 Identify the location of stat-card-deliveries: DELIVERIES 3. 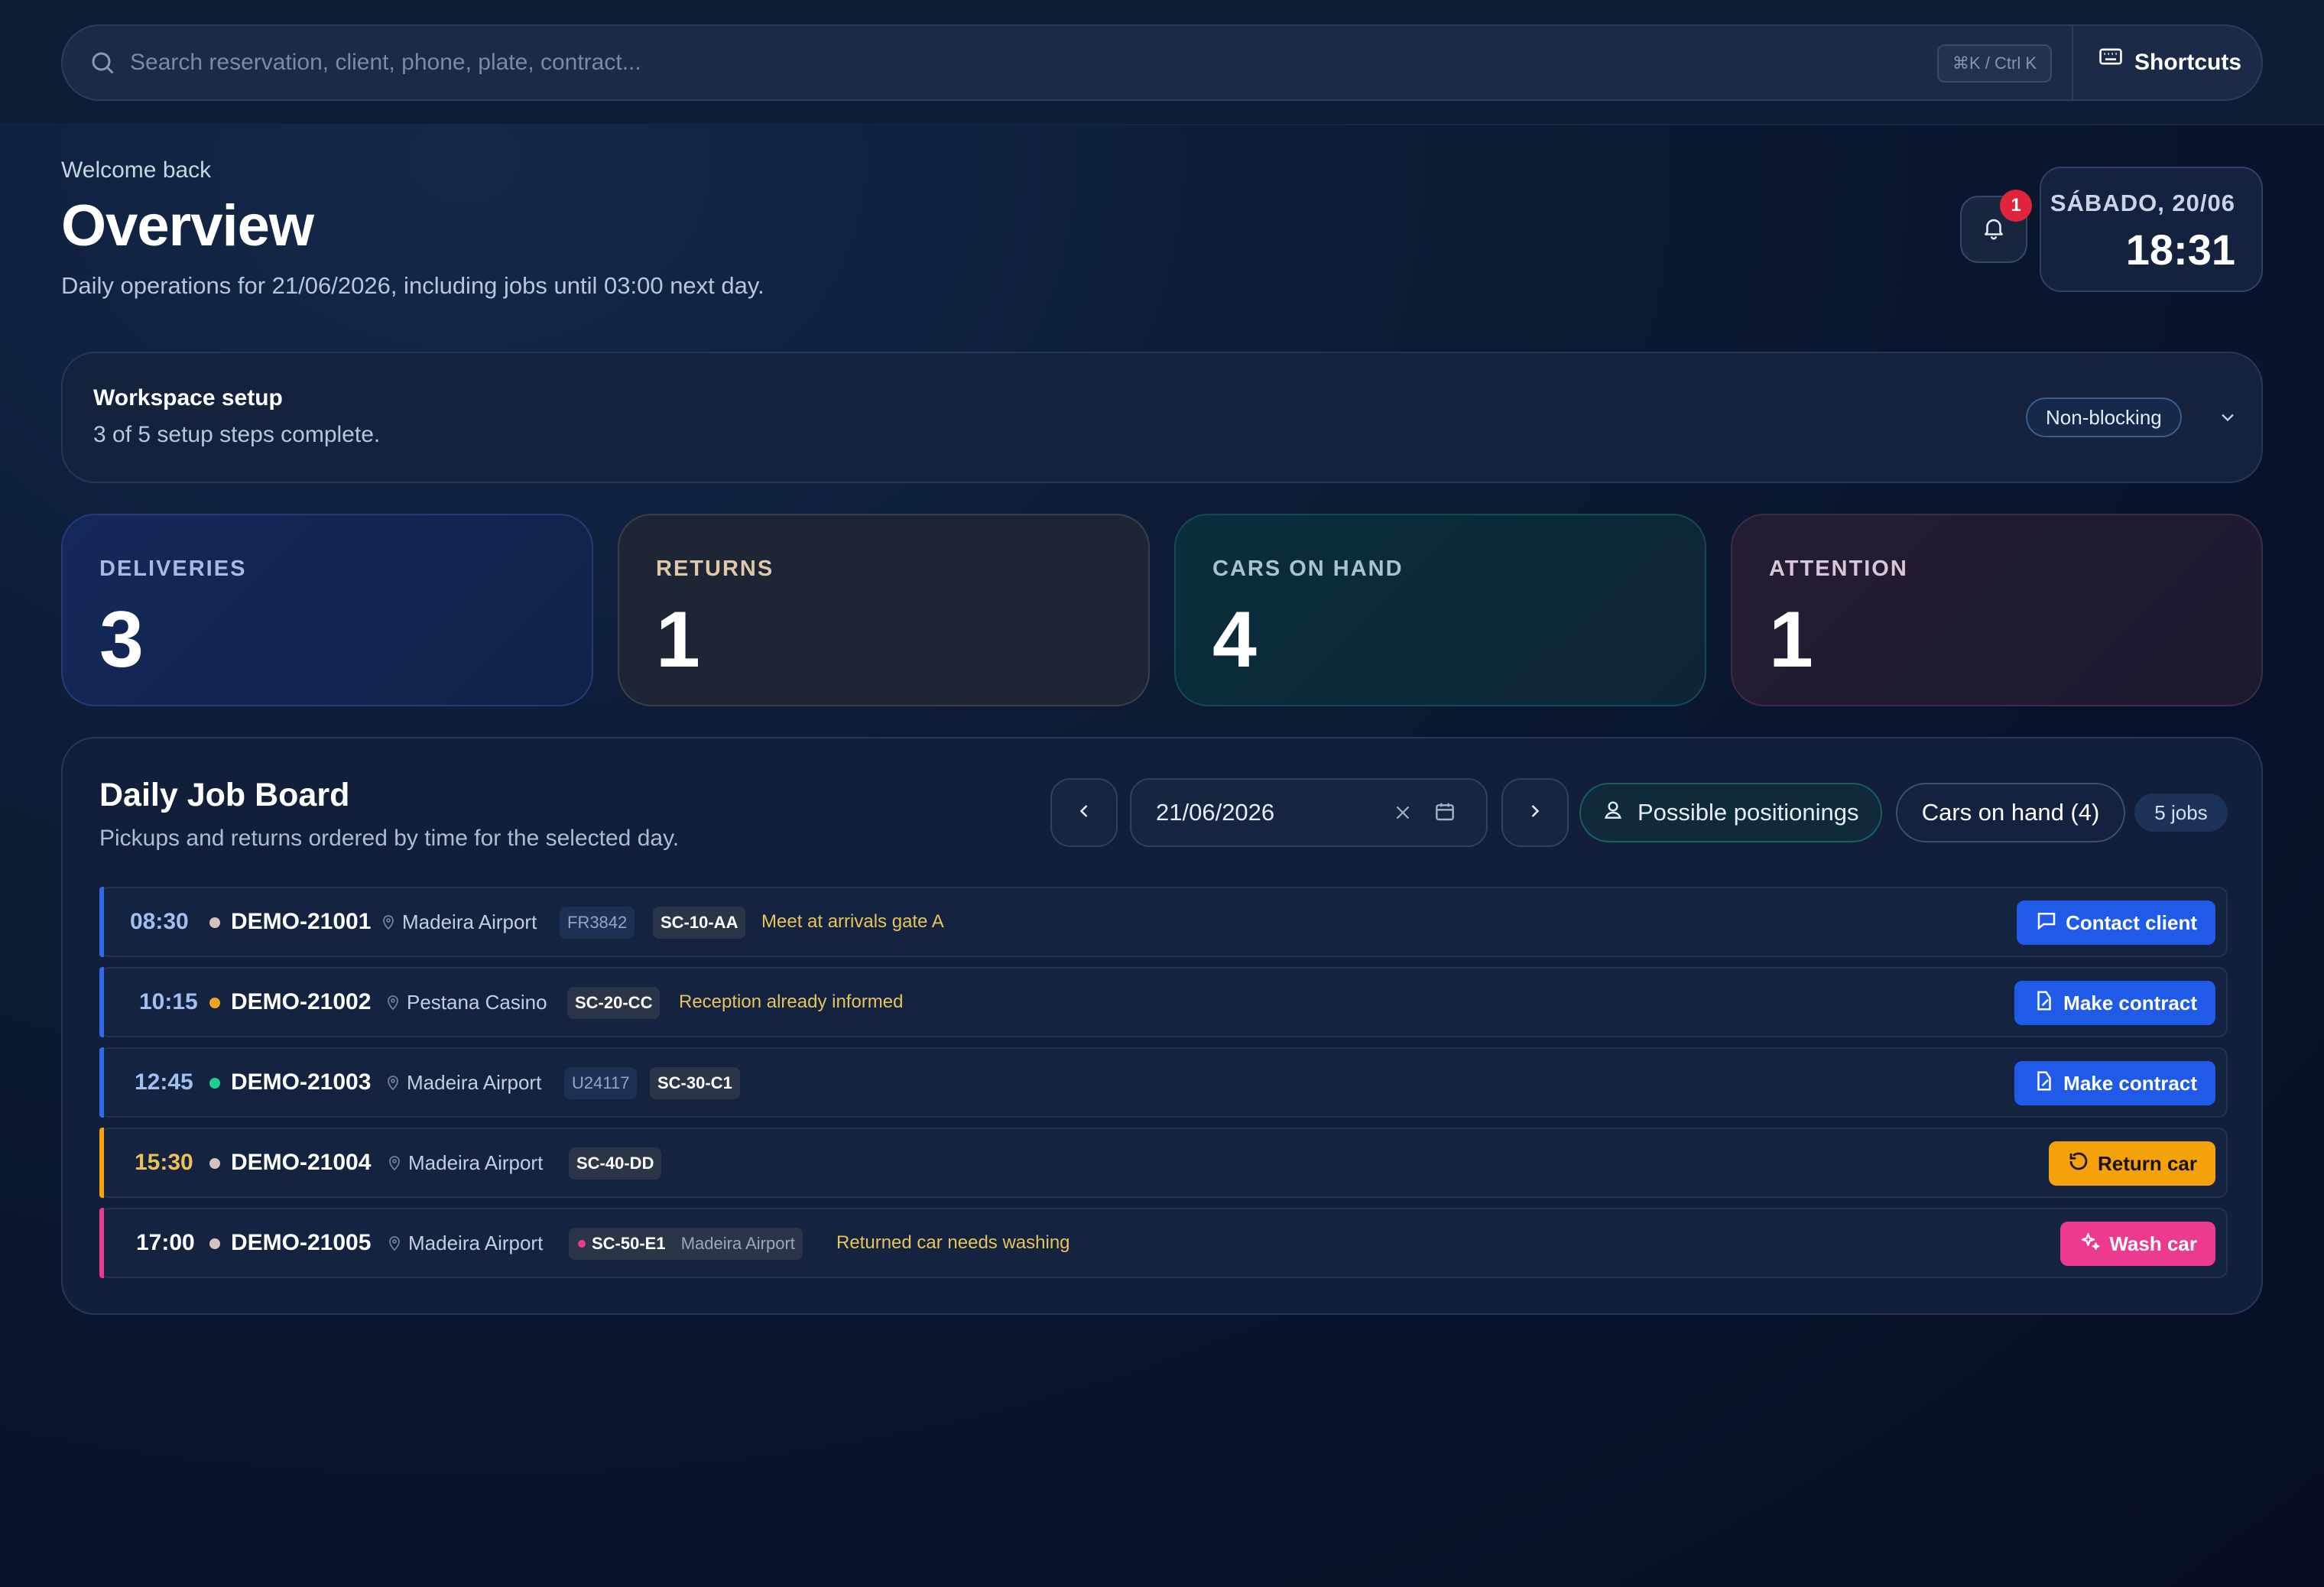
(327, 610).